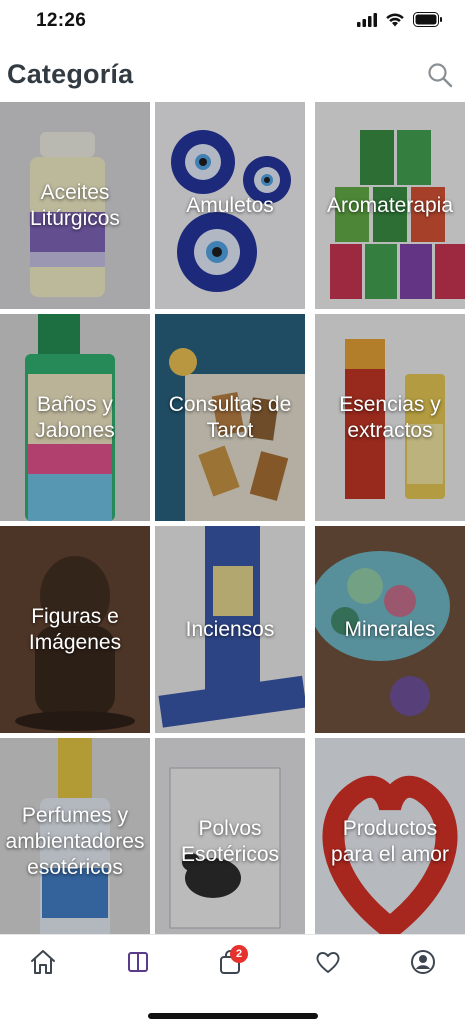 The image size is (465, 1023). I want to click on cart-badge: 2, so click(239, 954).